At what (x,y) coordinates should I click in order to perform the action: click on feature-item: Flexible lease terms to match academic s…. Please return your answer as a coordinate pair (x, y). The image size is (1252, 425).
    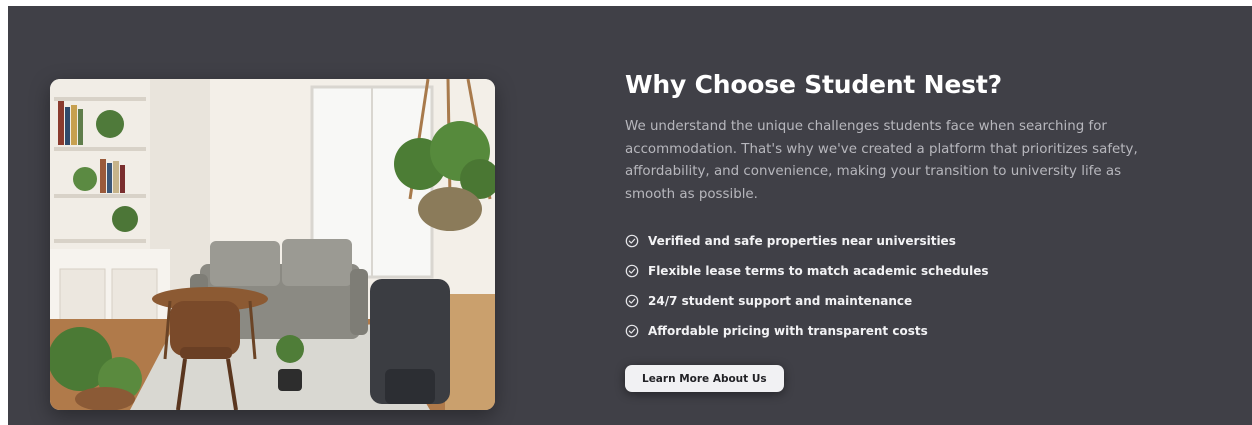
    Looking at the image, I should click on (905, 271).